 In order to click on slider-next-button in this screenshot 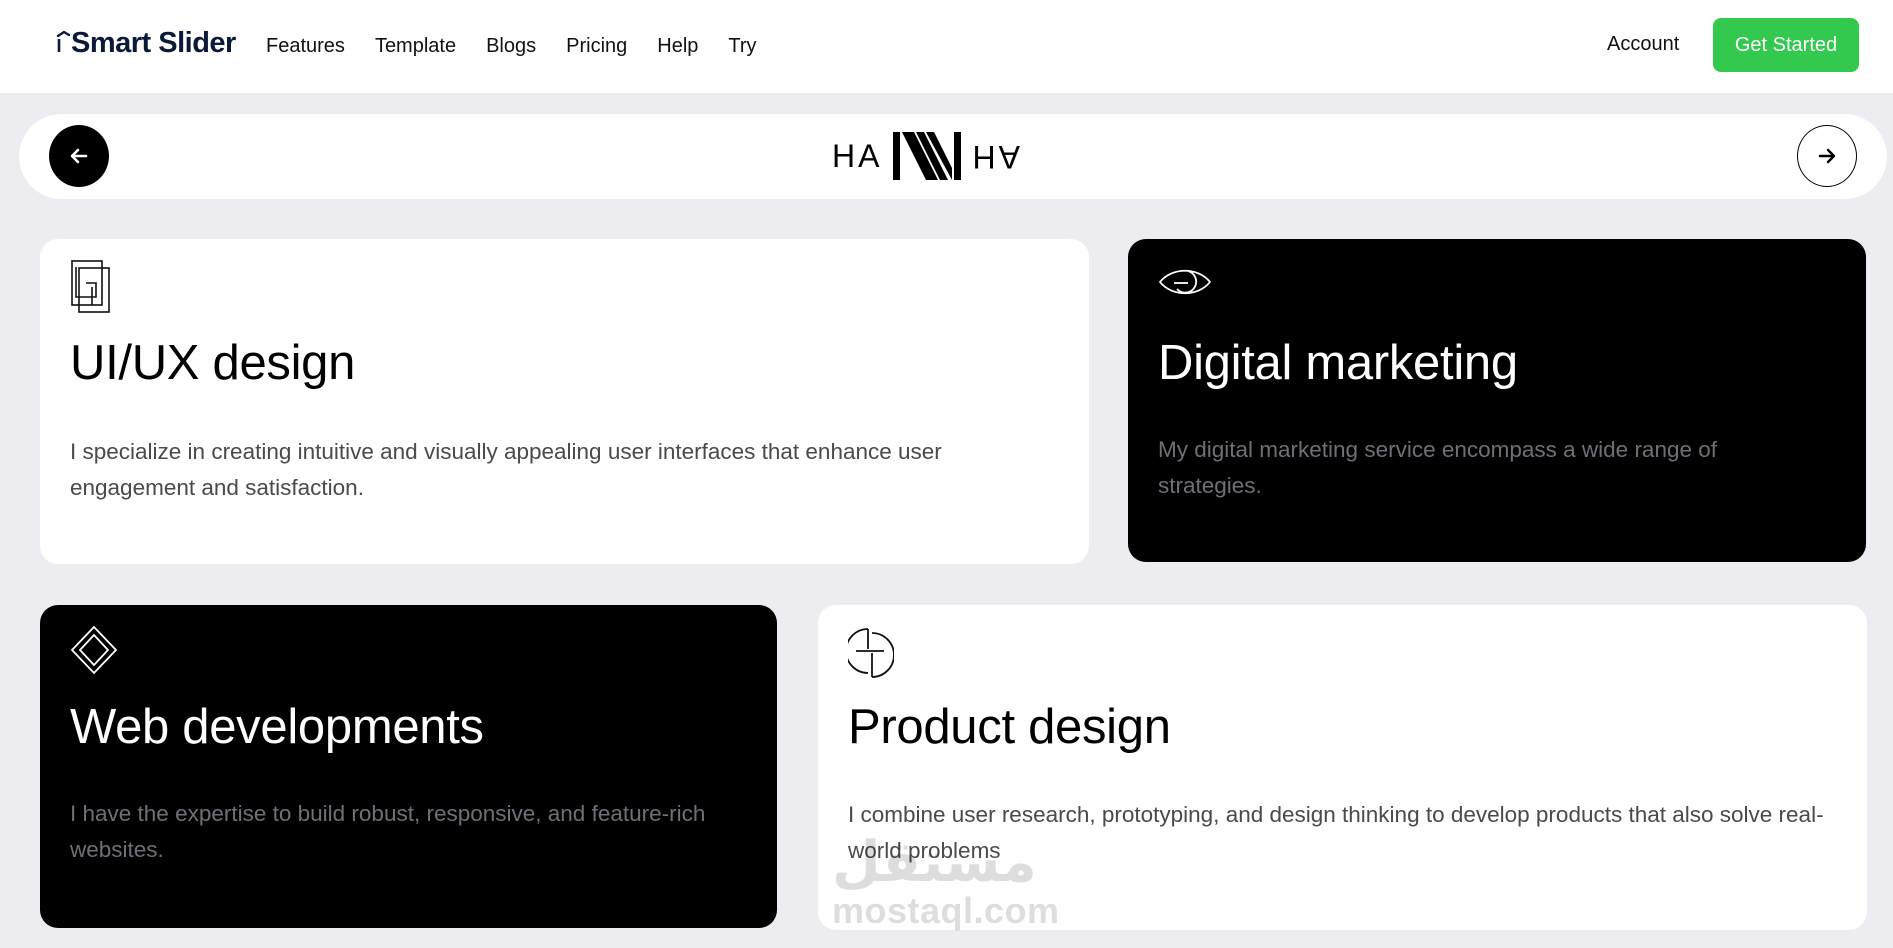, I will do `click(1827, 156)`.